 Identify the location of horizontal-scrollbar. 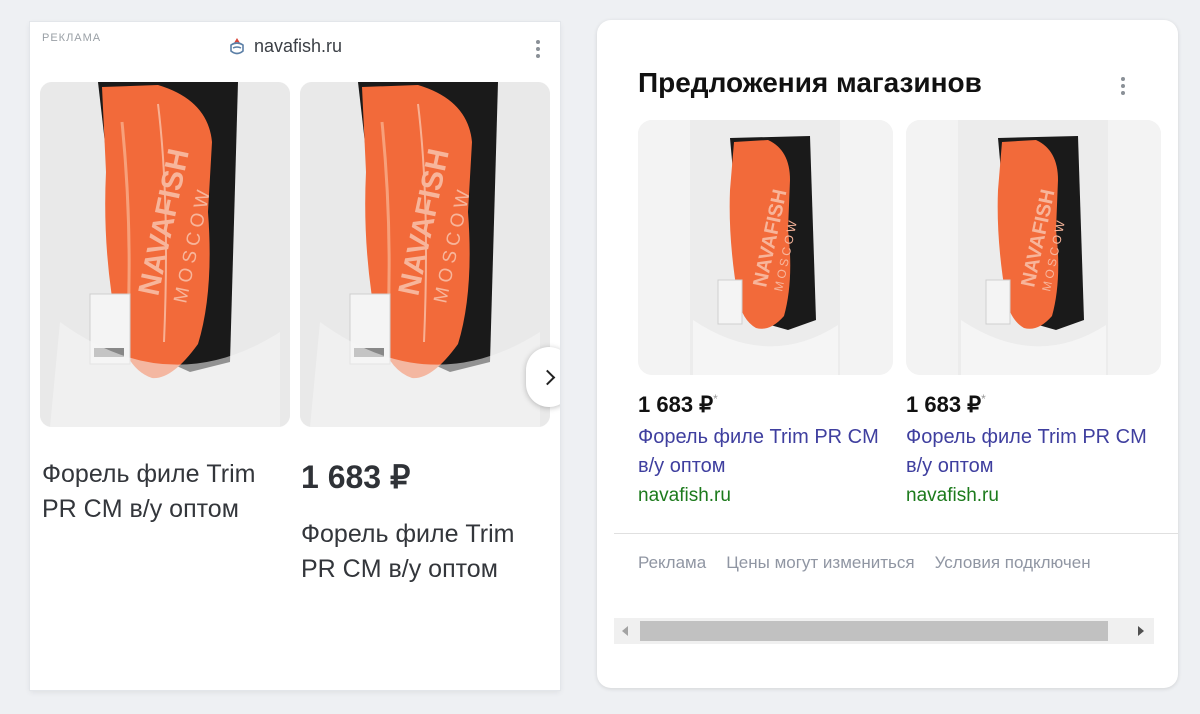
(884, 631).